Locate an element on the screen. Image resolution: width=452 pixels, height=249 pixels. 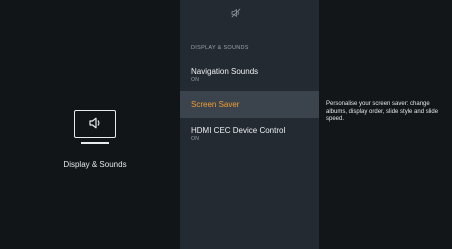
menu-item-title: HDMI CEC Device Control is located at coordinates (238, 130).